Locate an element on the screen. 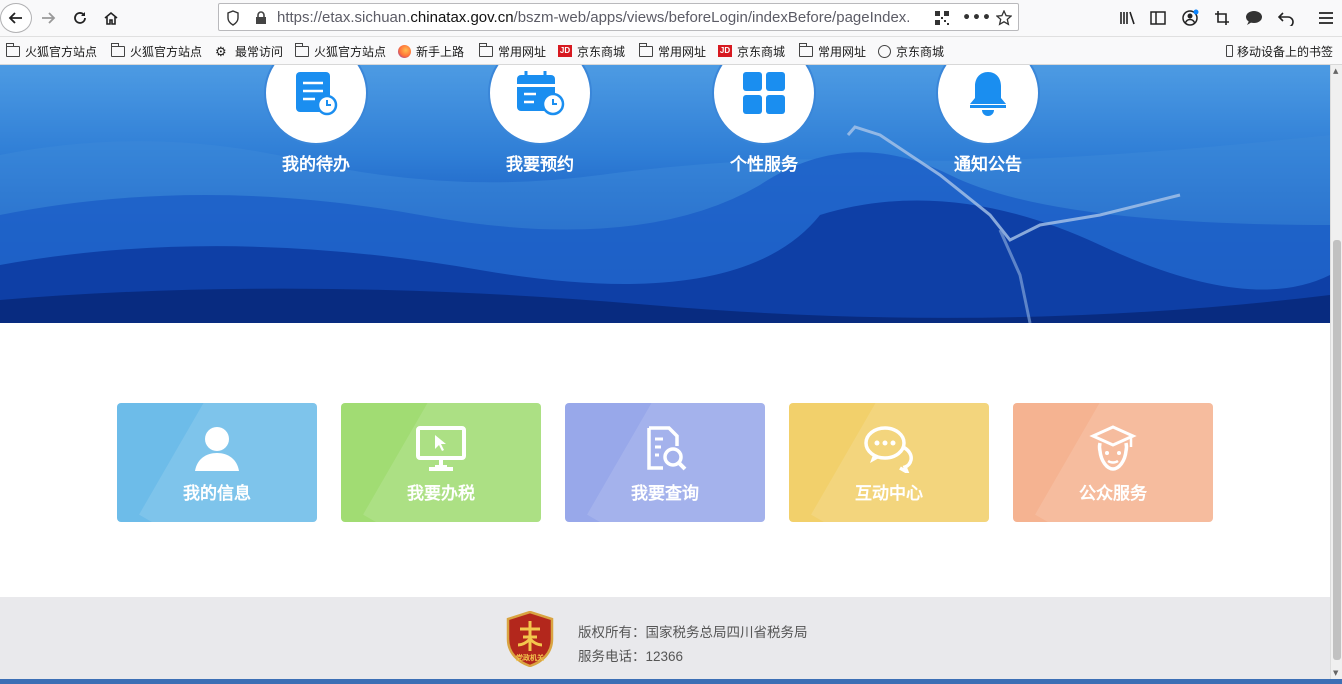  svg-text: 党政机关 is located at coordinates (530, 657).